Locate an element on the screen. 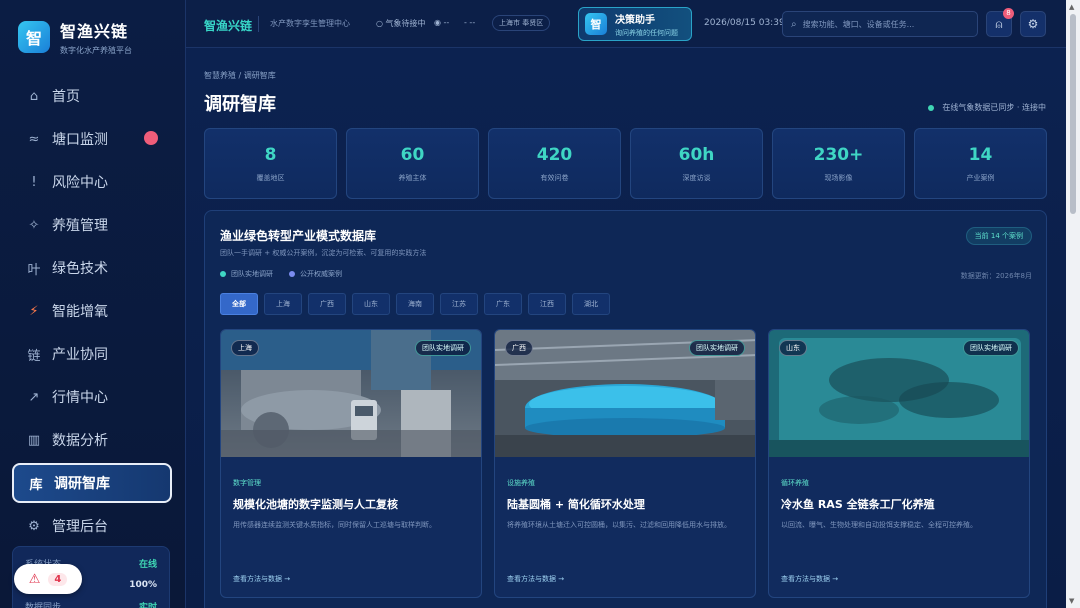 The height and width of the screenshot is (608, 1080). breadcrumb: 智慧养殖 / 调研智库 is located at coordinates (240, 75).